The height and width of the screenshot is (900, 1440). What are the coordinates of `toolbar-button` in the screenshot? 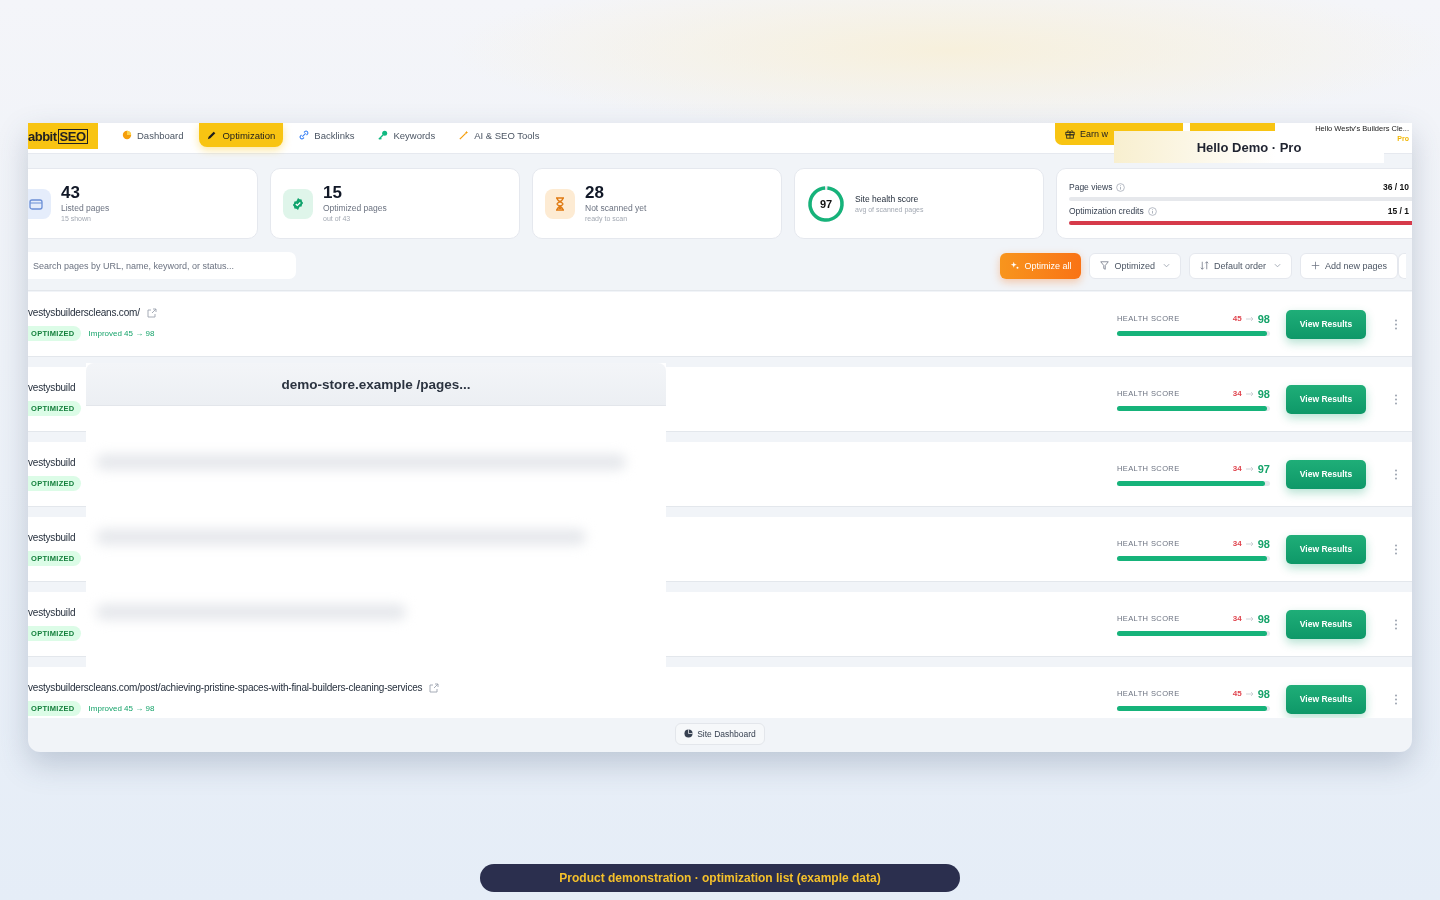 It's located at (1402, 265).